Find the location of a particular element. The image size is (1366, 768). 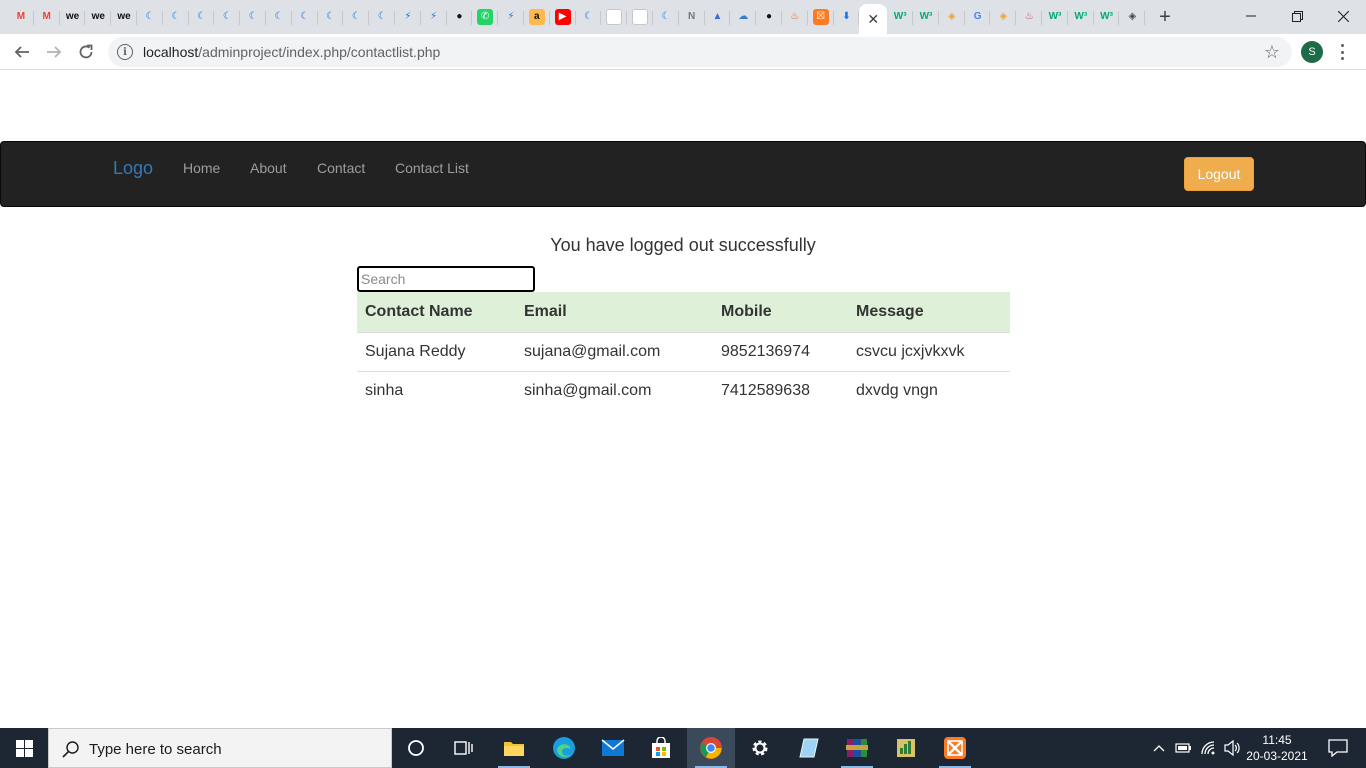

reload-button is located at coordinates (86, 52).